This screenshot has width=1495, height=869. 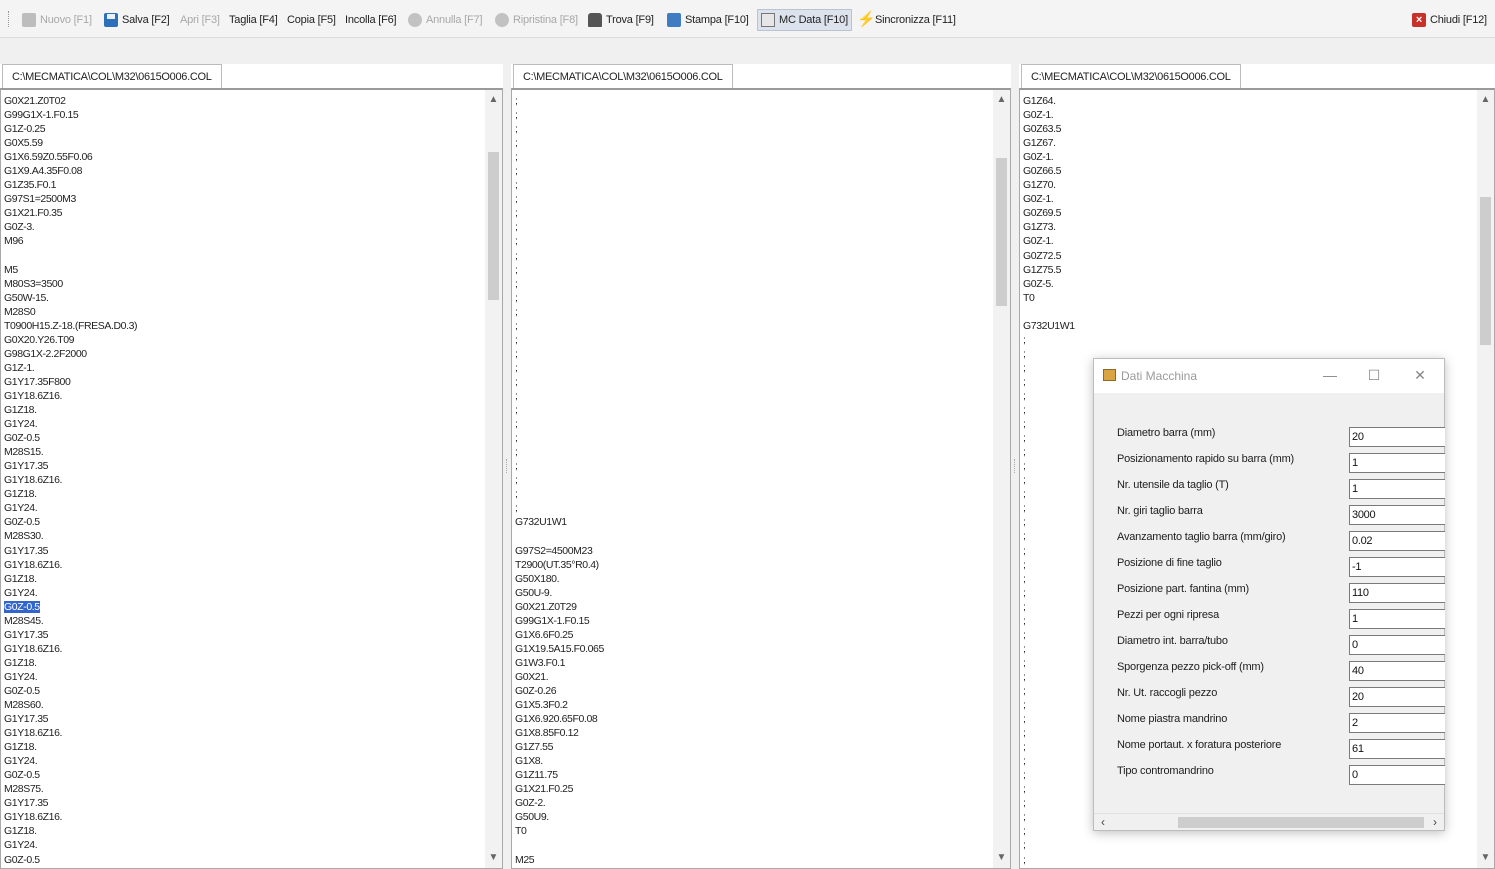 What do you see at coordinates (70, 621) in the screenshot?
I see `code-line: M28S45.` at bounding box center [70, 621].